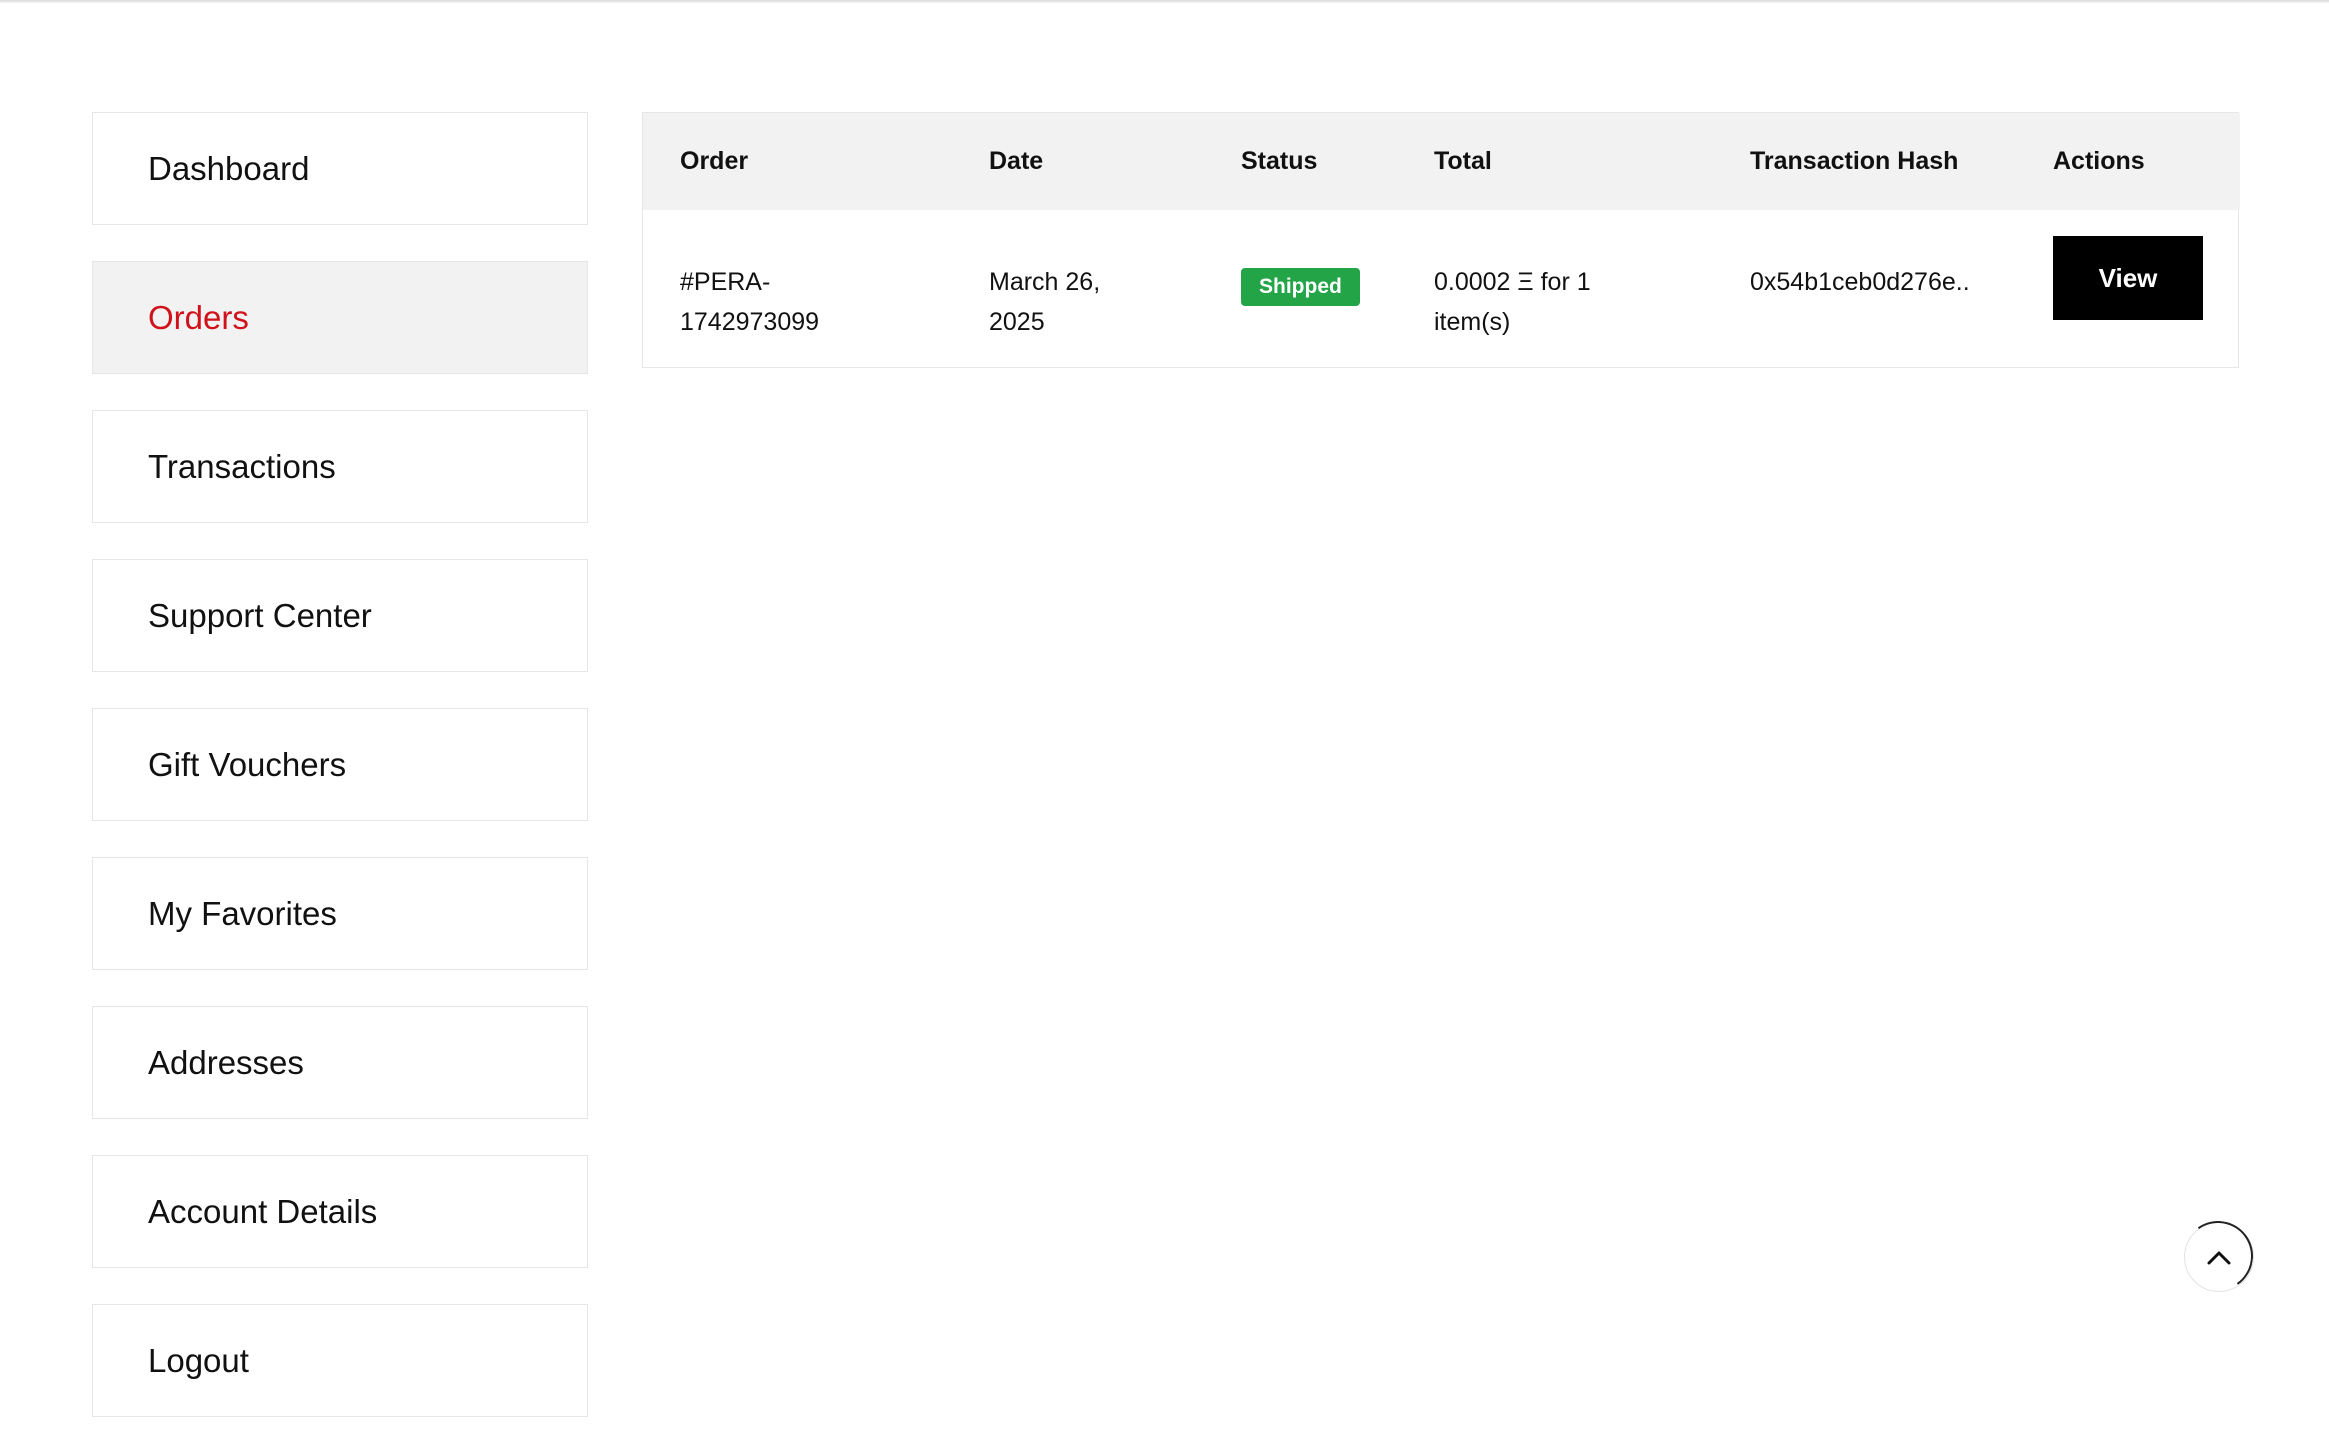  I want to click on header-order: Order, so click(714, 161).